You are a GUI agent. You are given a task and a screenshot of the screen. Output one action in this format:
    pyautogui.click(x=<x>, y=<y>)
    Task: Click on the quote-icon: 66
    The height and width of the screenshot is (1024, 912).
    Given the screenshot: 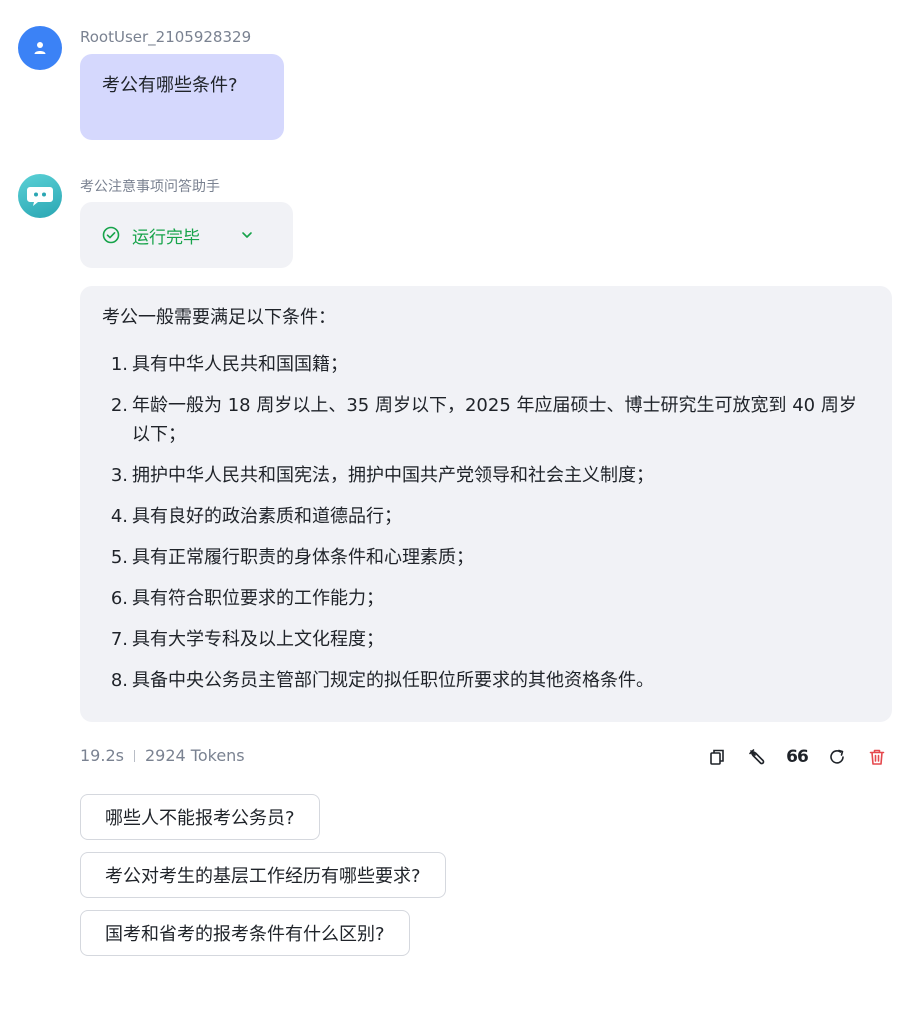 What is the action you would take?
    pyautogui.click(x=797, y=757)
    